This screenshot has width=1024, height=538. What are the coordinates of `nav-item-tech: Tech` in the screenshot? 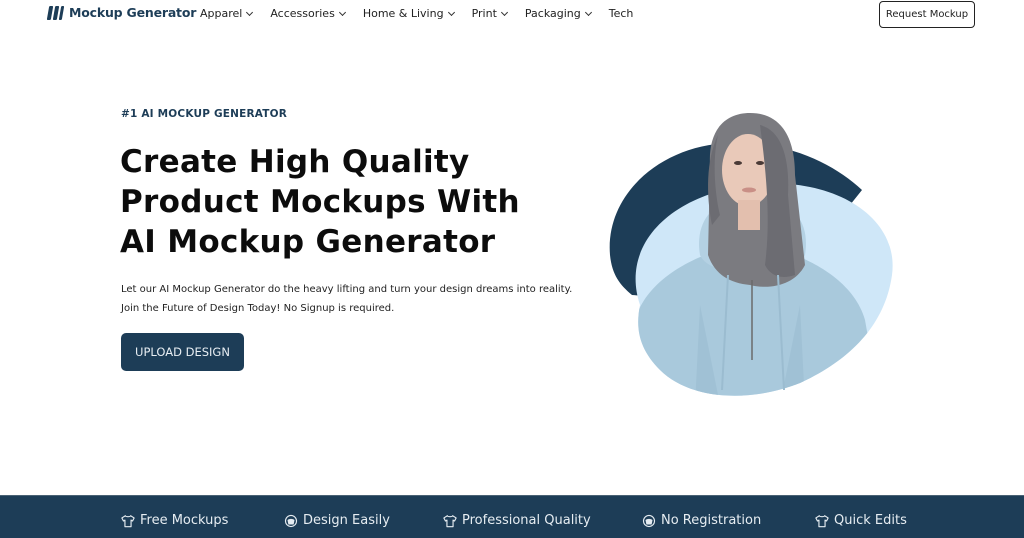 It's located at (621, 13).